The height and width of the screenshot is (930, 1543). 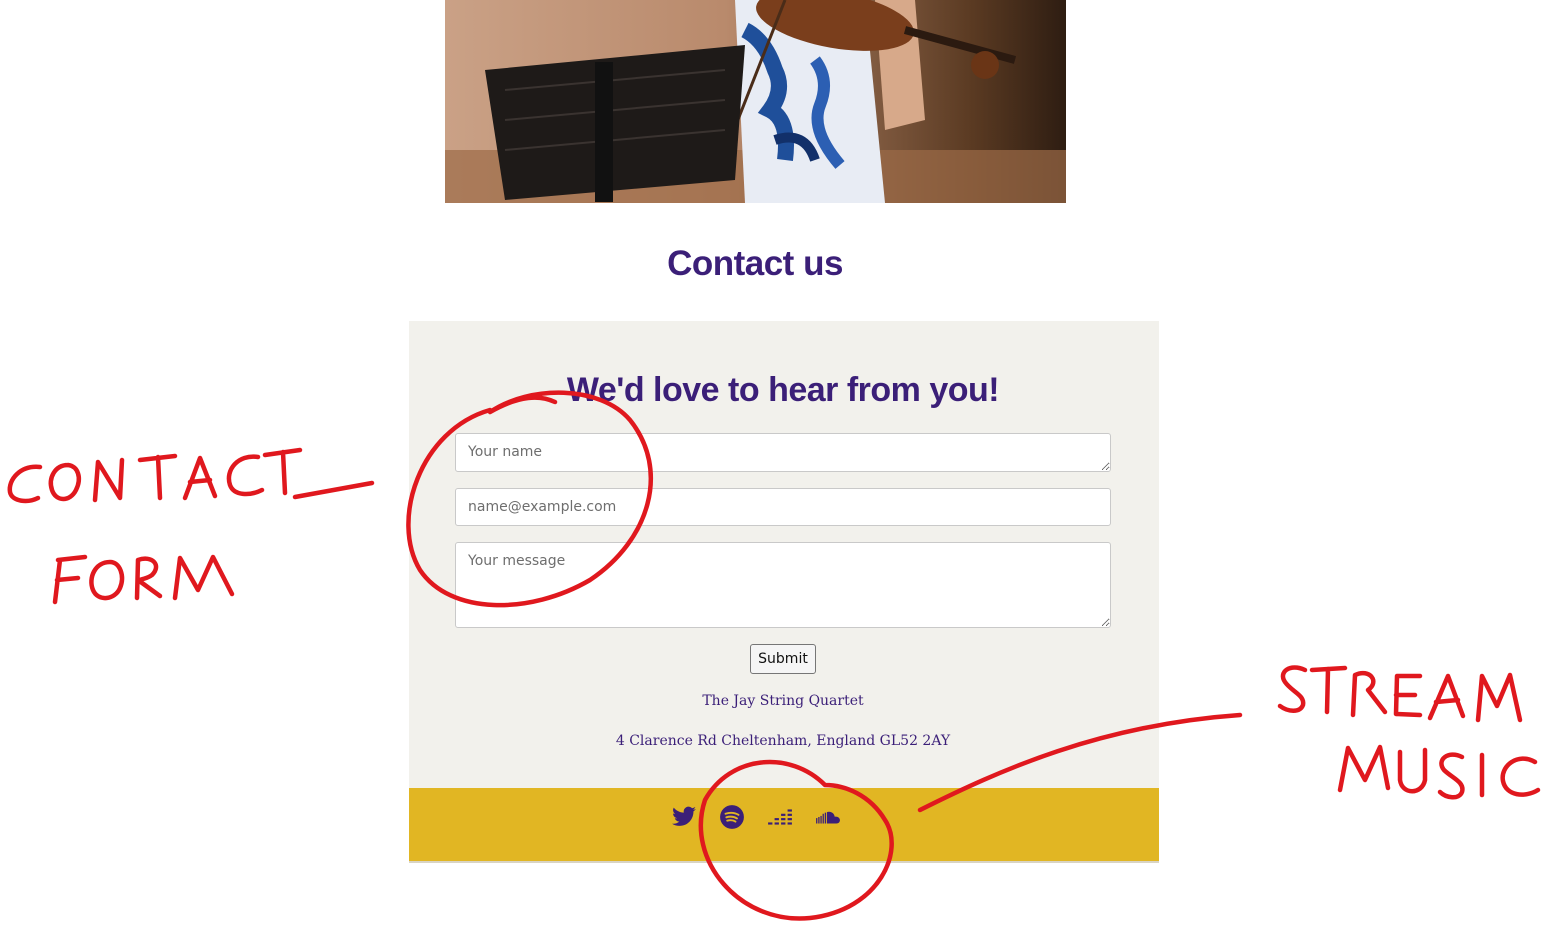 What do you see at coordinates (756, 817) in the screenshot?
I see `social-icons` at bounding box center [756, 817].